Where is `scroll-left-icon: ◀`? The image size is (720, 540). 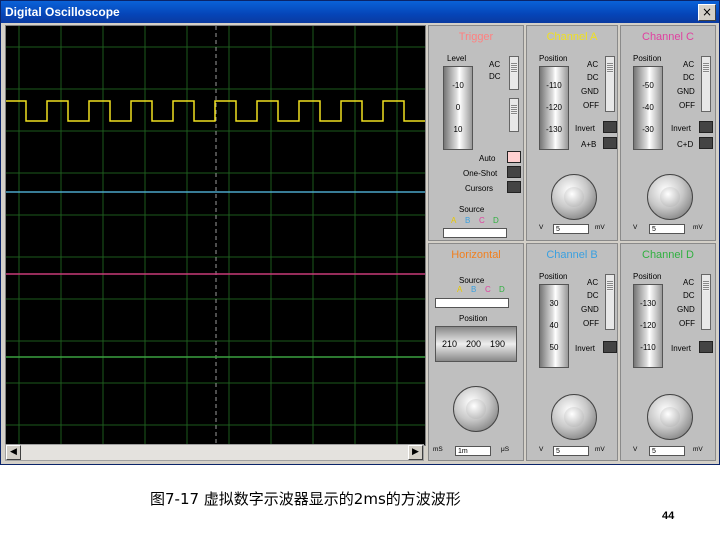 scroll-left-icon: ◀ is located at coordinates (13, 452).